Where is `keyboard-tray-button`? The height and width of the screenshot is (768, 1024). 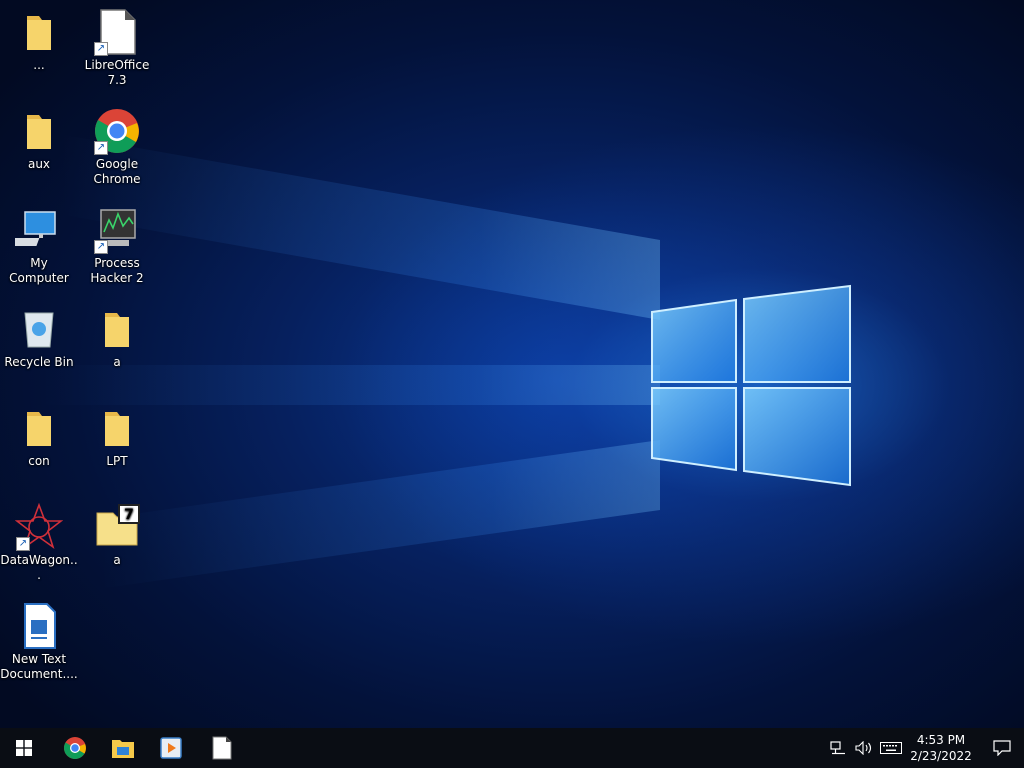 keyboard-tray-button is located at coordinates (891, 748).